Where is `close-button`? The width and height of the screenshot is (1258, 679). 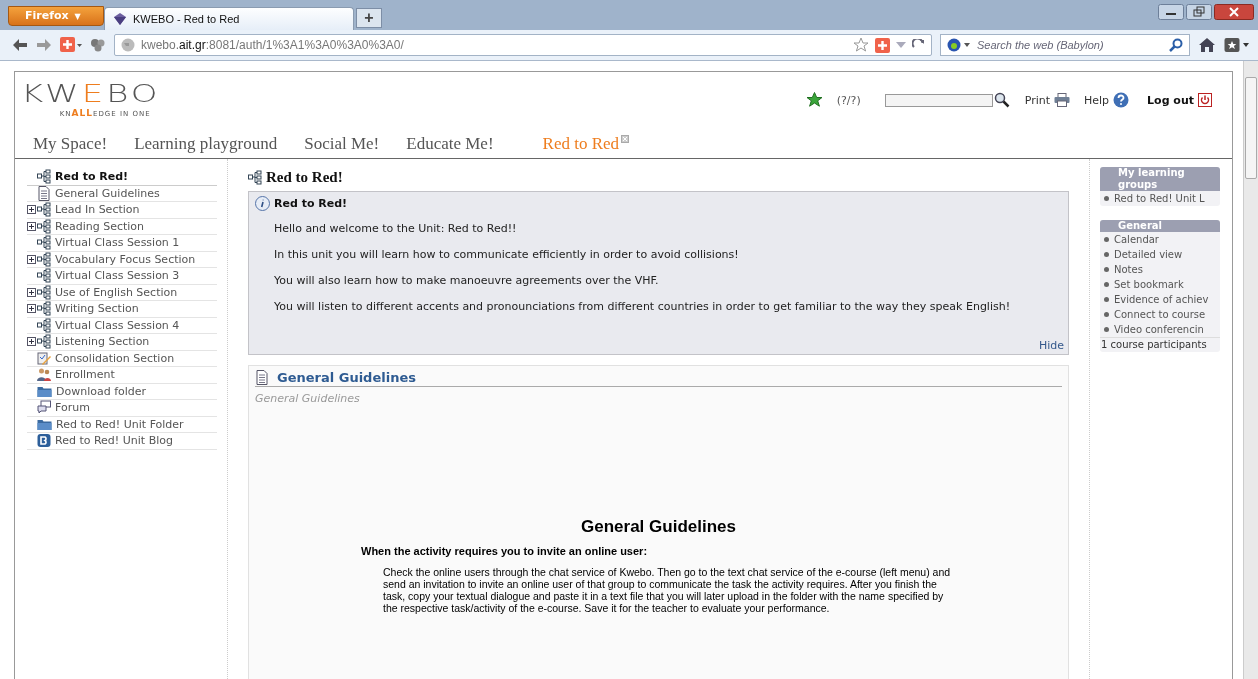
close-button is located at coordinates (1234, 12).